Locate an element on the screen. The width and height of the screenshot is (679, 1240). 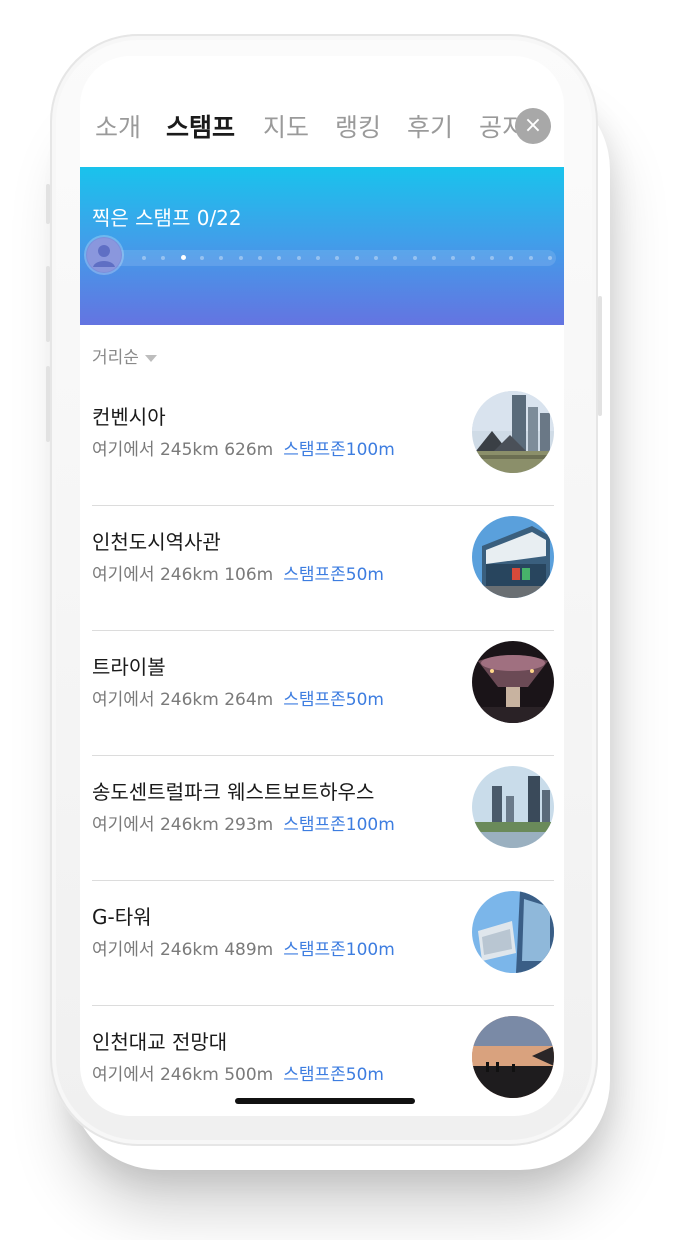
stamp-progress-track is located at coordinates (322, 258).